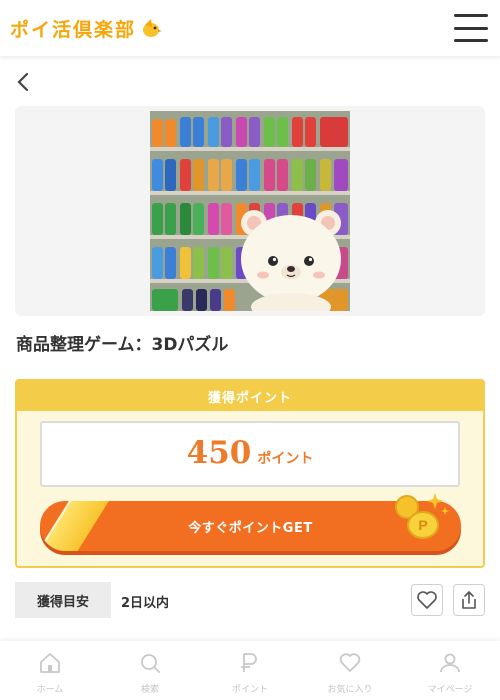 The width and height of the screenshot is (500, 700). What do you see at coordinates (250, 28) in the screenshot?
I see `header: ポイ活倶楽部` at bounding box center [250, 28].